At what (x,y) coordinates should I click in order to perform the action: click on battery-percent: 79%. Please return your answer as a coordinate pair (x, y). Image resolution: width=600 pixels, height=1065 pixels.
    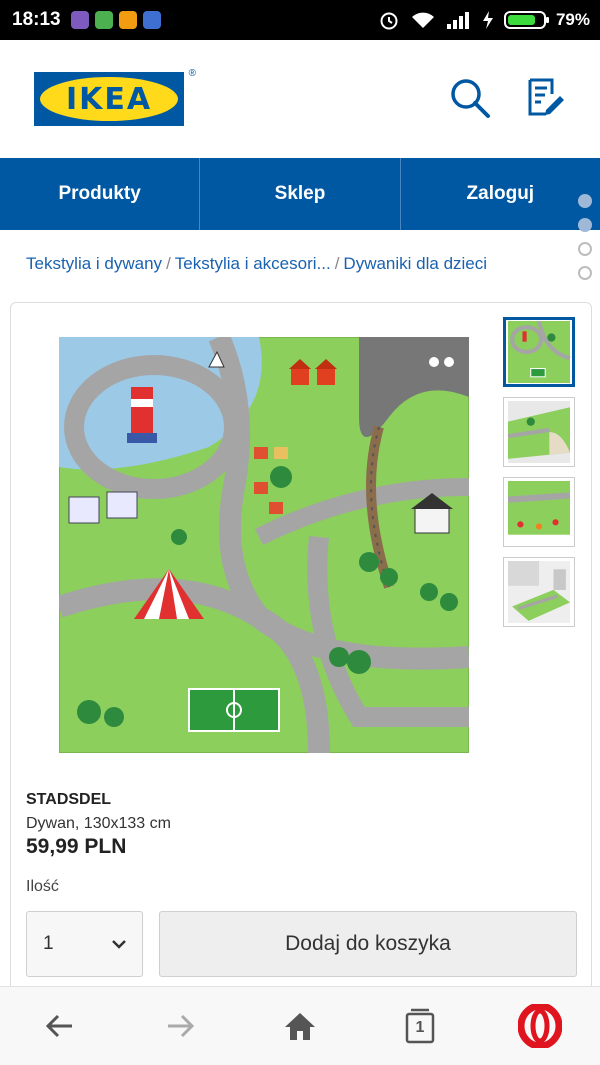
    Looking at the image, I should click on (572, 19).